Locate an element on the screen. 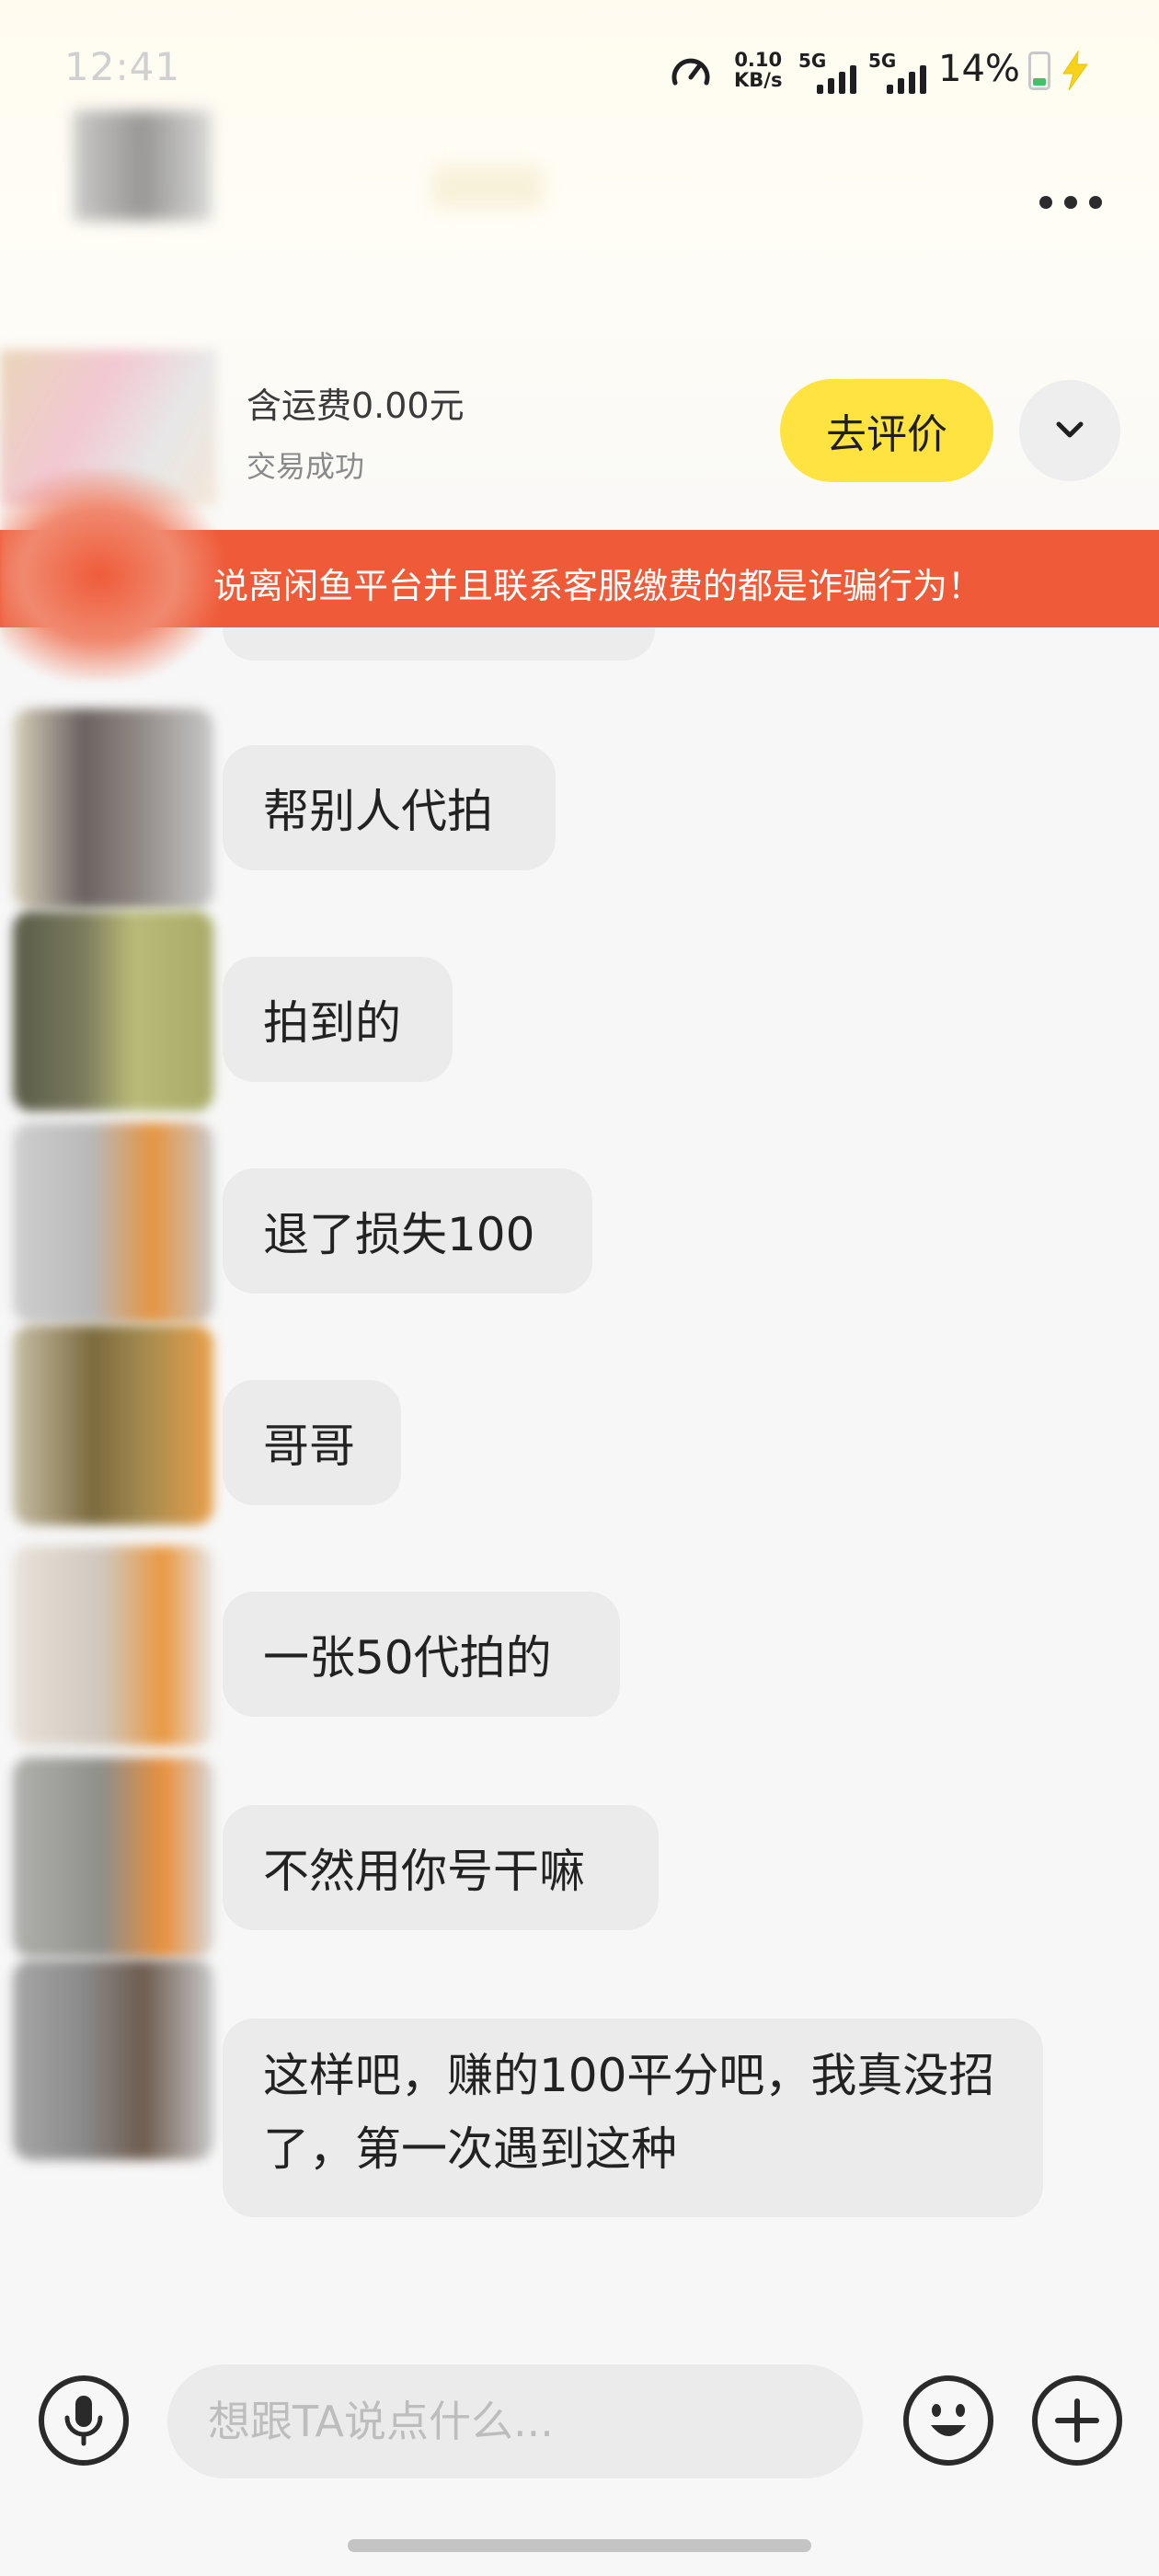 The height and width of the screenshot is (2576, 1159). network-speed-value: 0.10 is located at coordinates (758, 60).